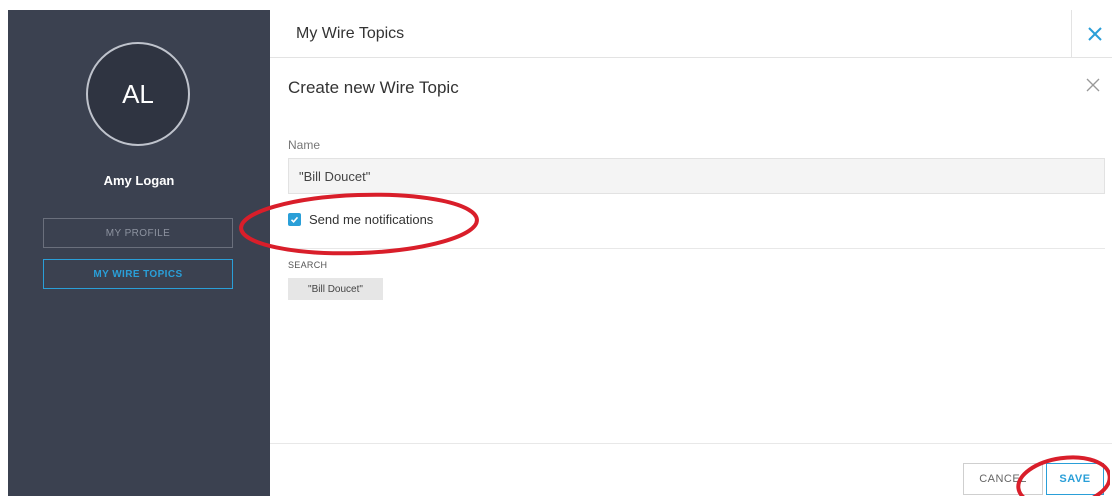 Image resolution: width=1112 pixels, height=496 pixels. I want to click on notifications-checkbox, so click(294, 219).